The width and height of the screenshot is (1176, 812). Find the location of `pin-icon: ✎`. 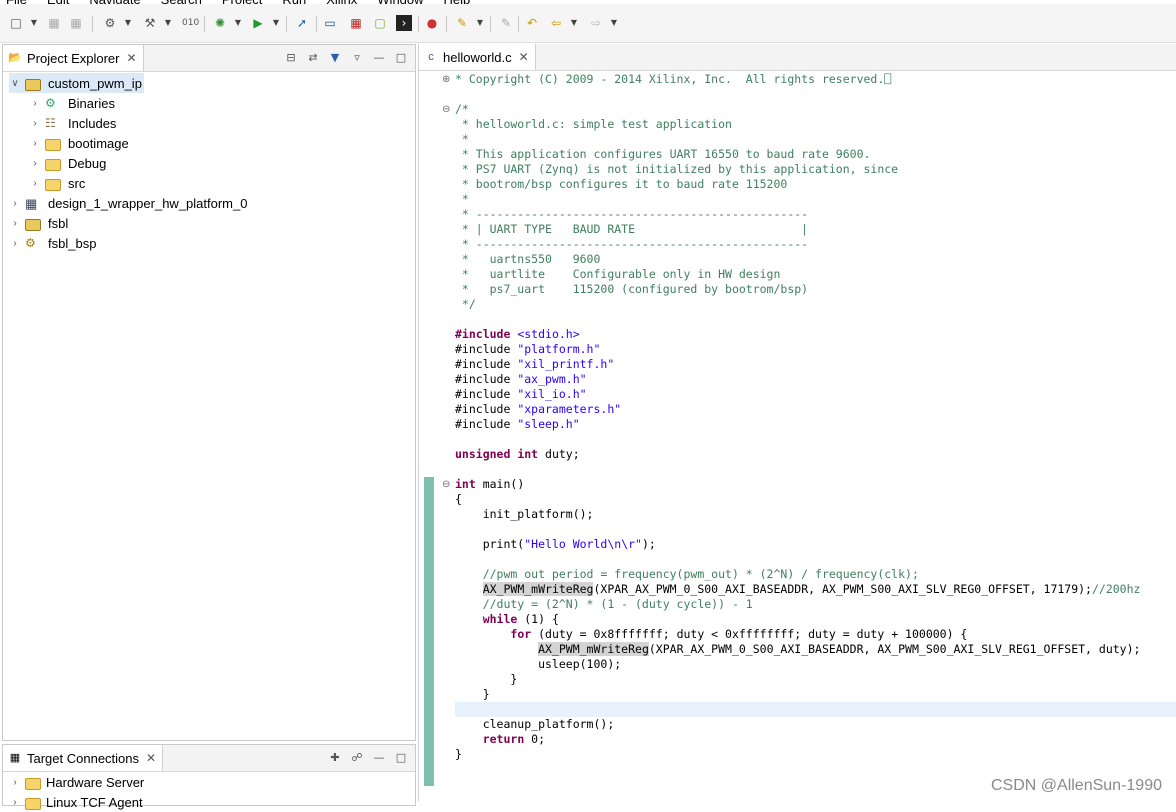

pin-icon: ✎ is located at coordinates (462, 23).